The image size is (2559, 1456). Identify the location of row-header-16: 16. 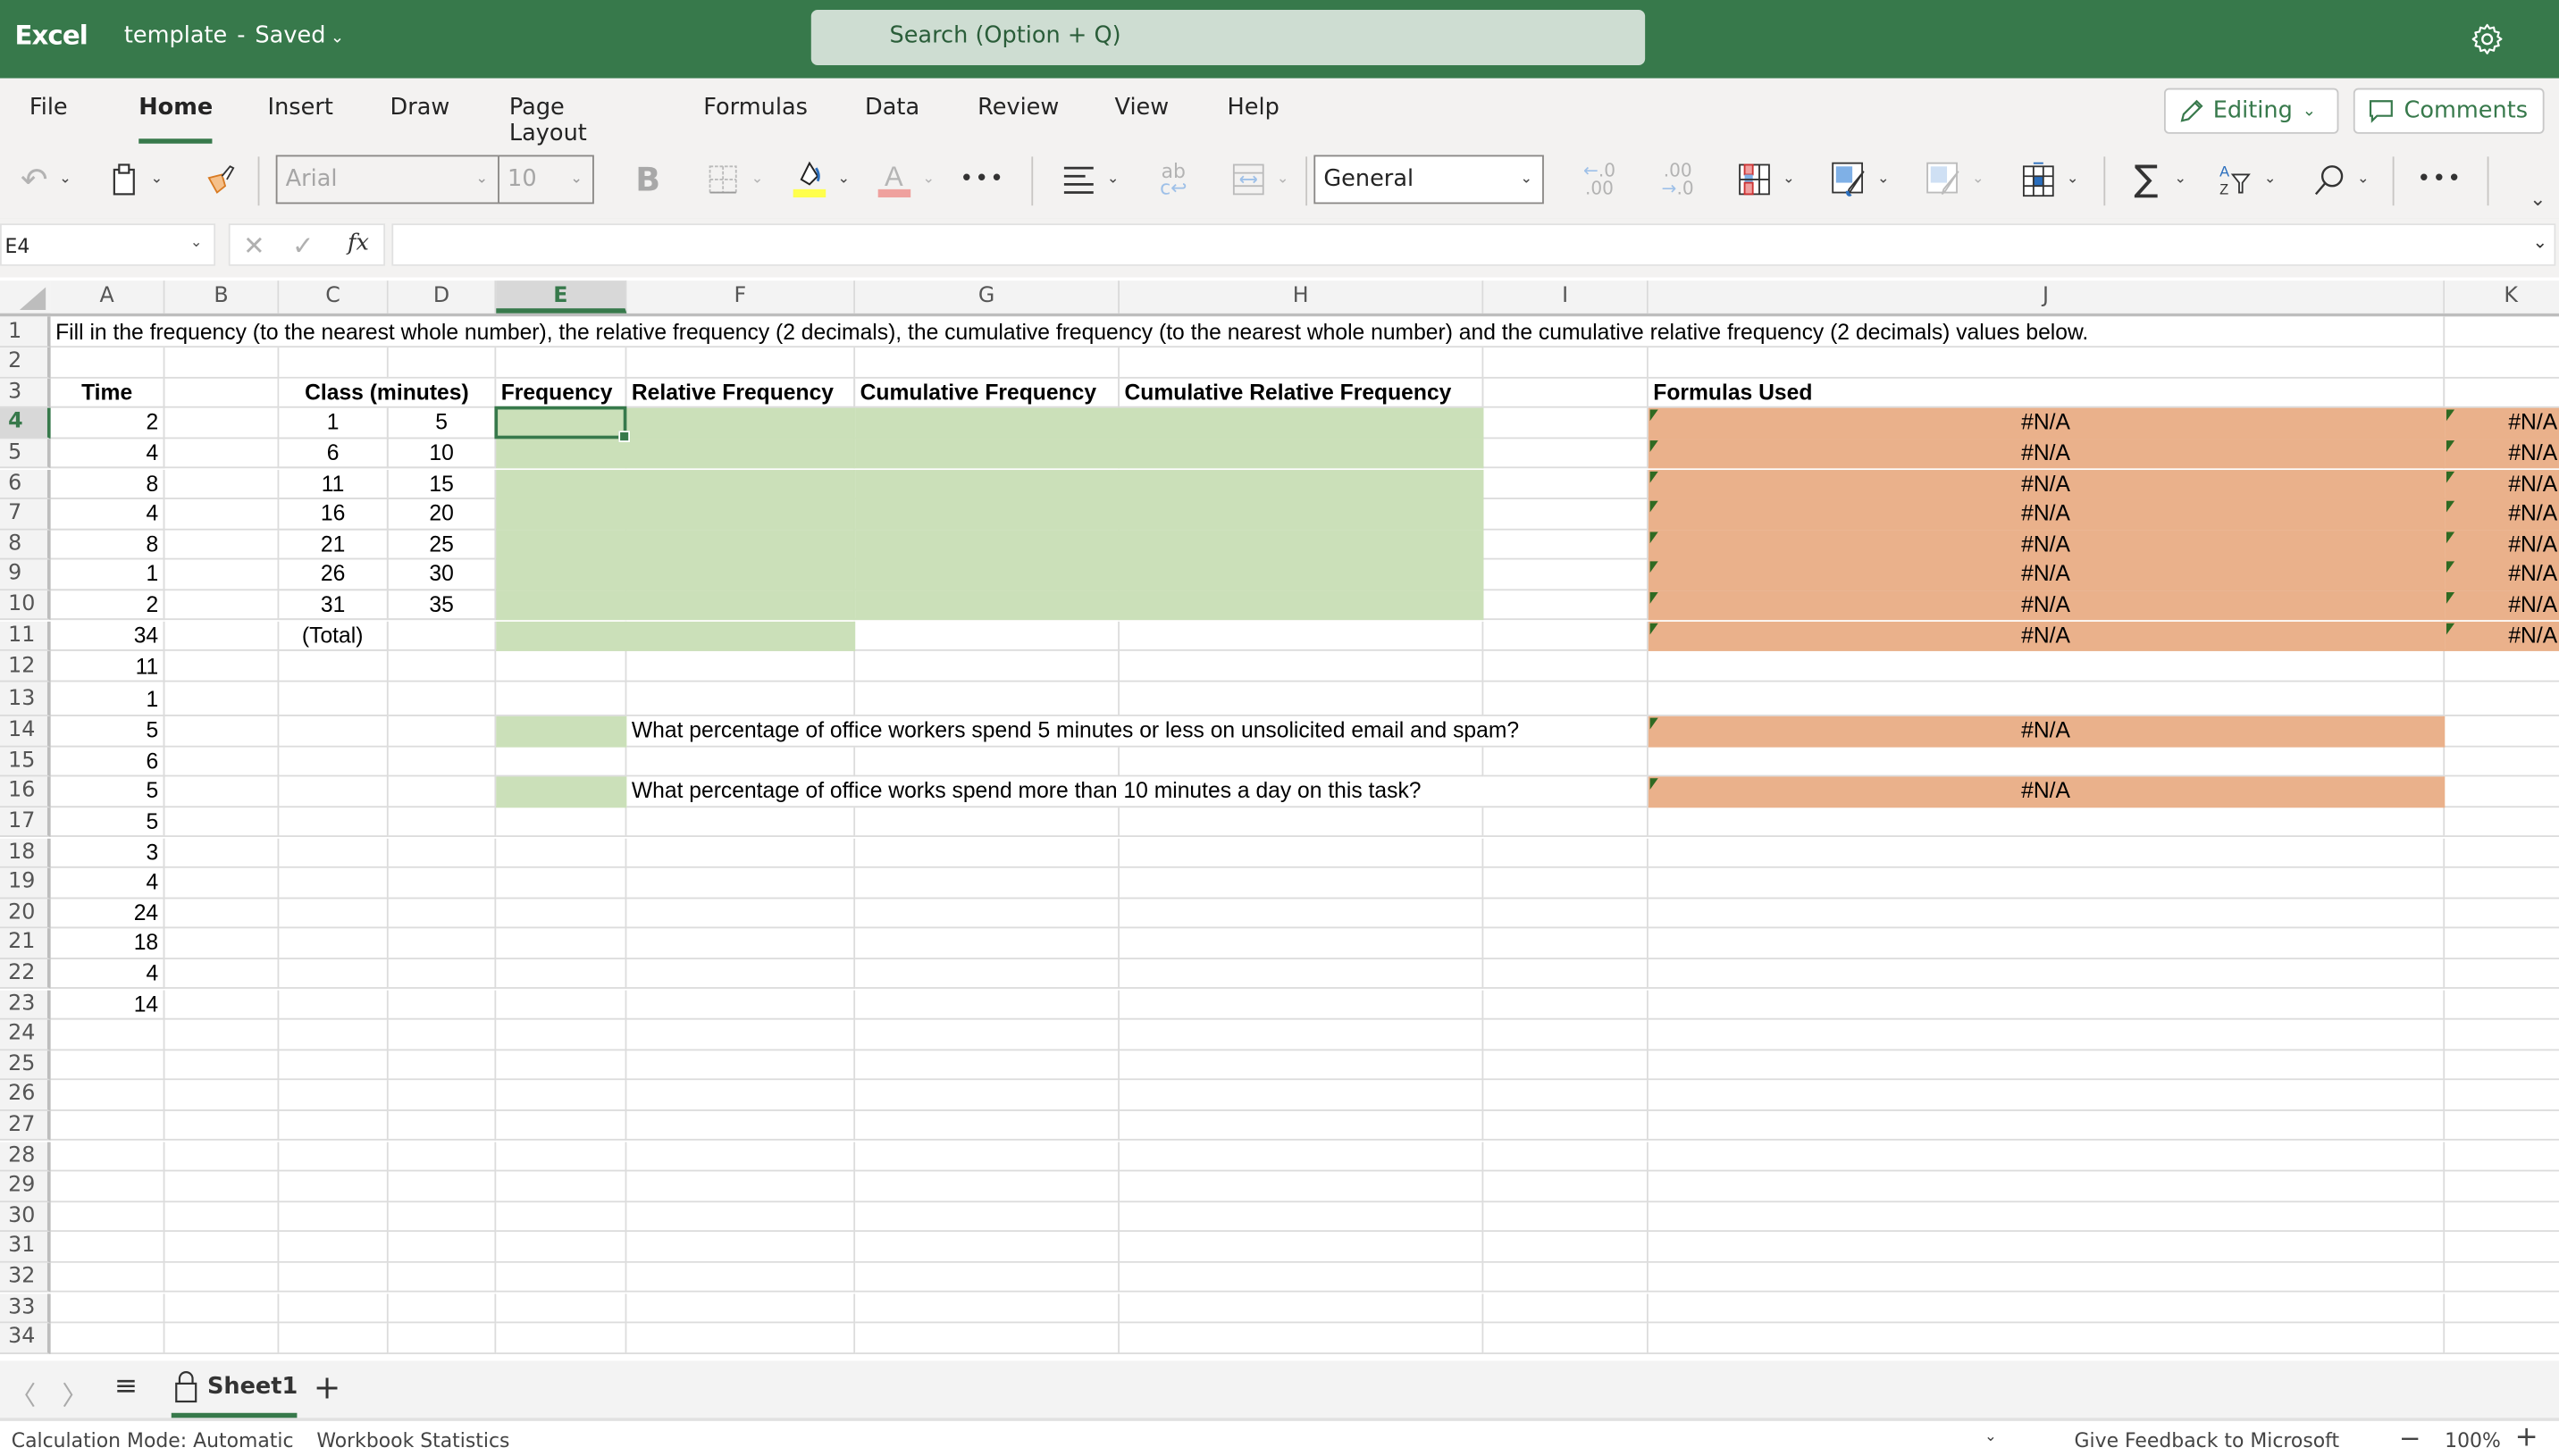
(25, 791).